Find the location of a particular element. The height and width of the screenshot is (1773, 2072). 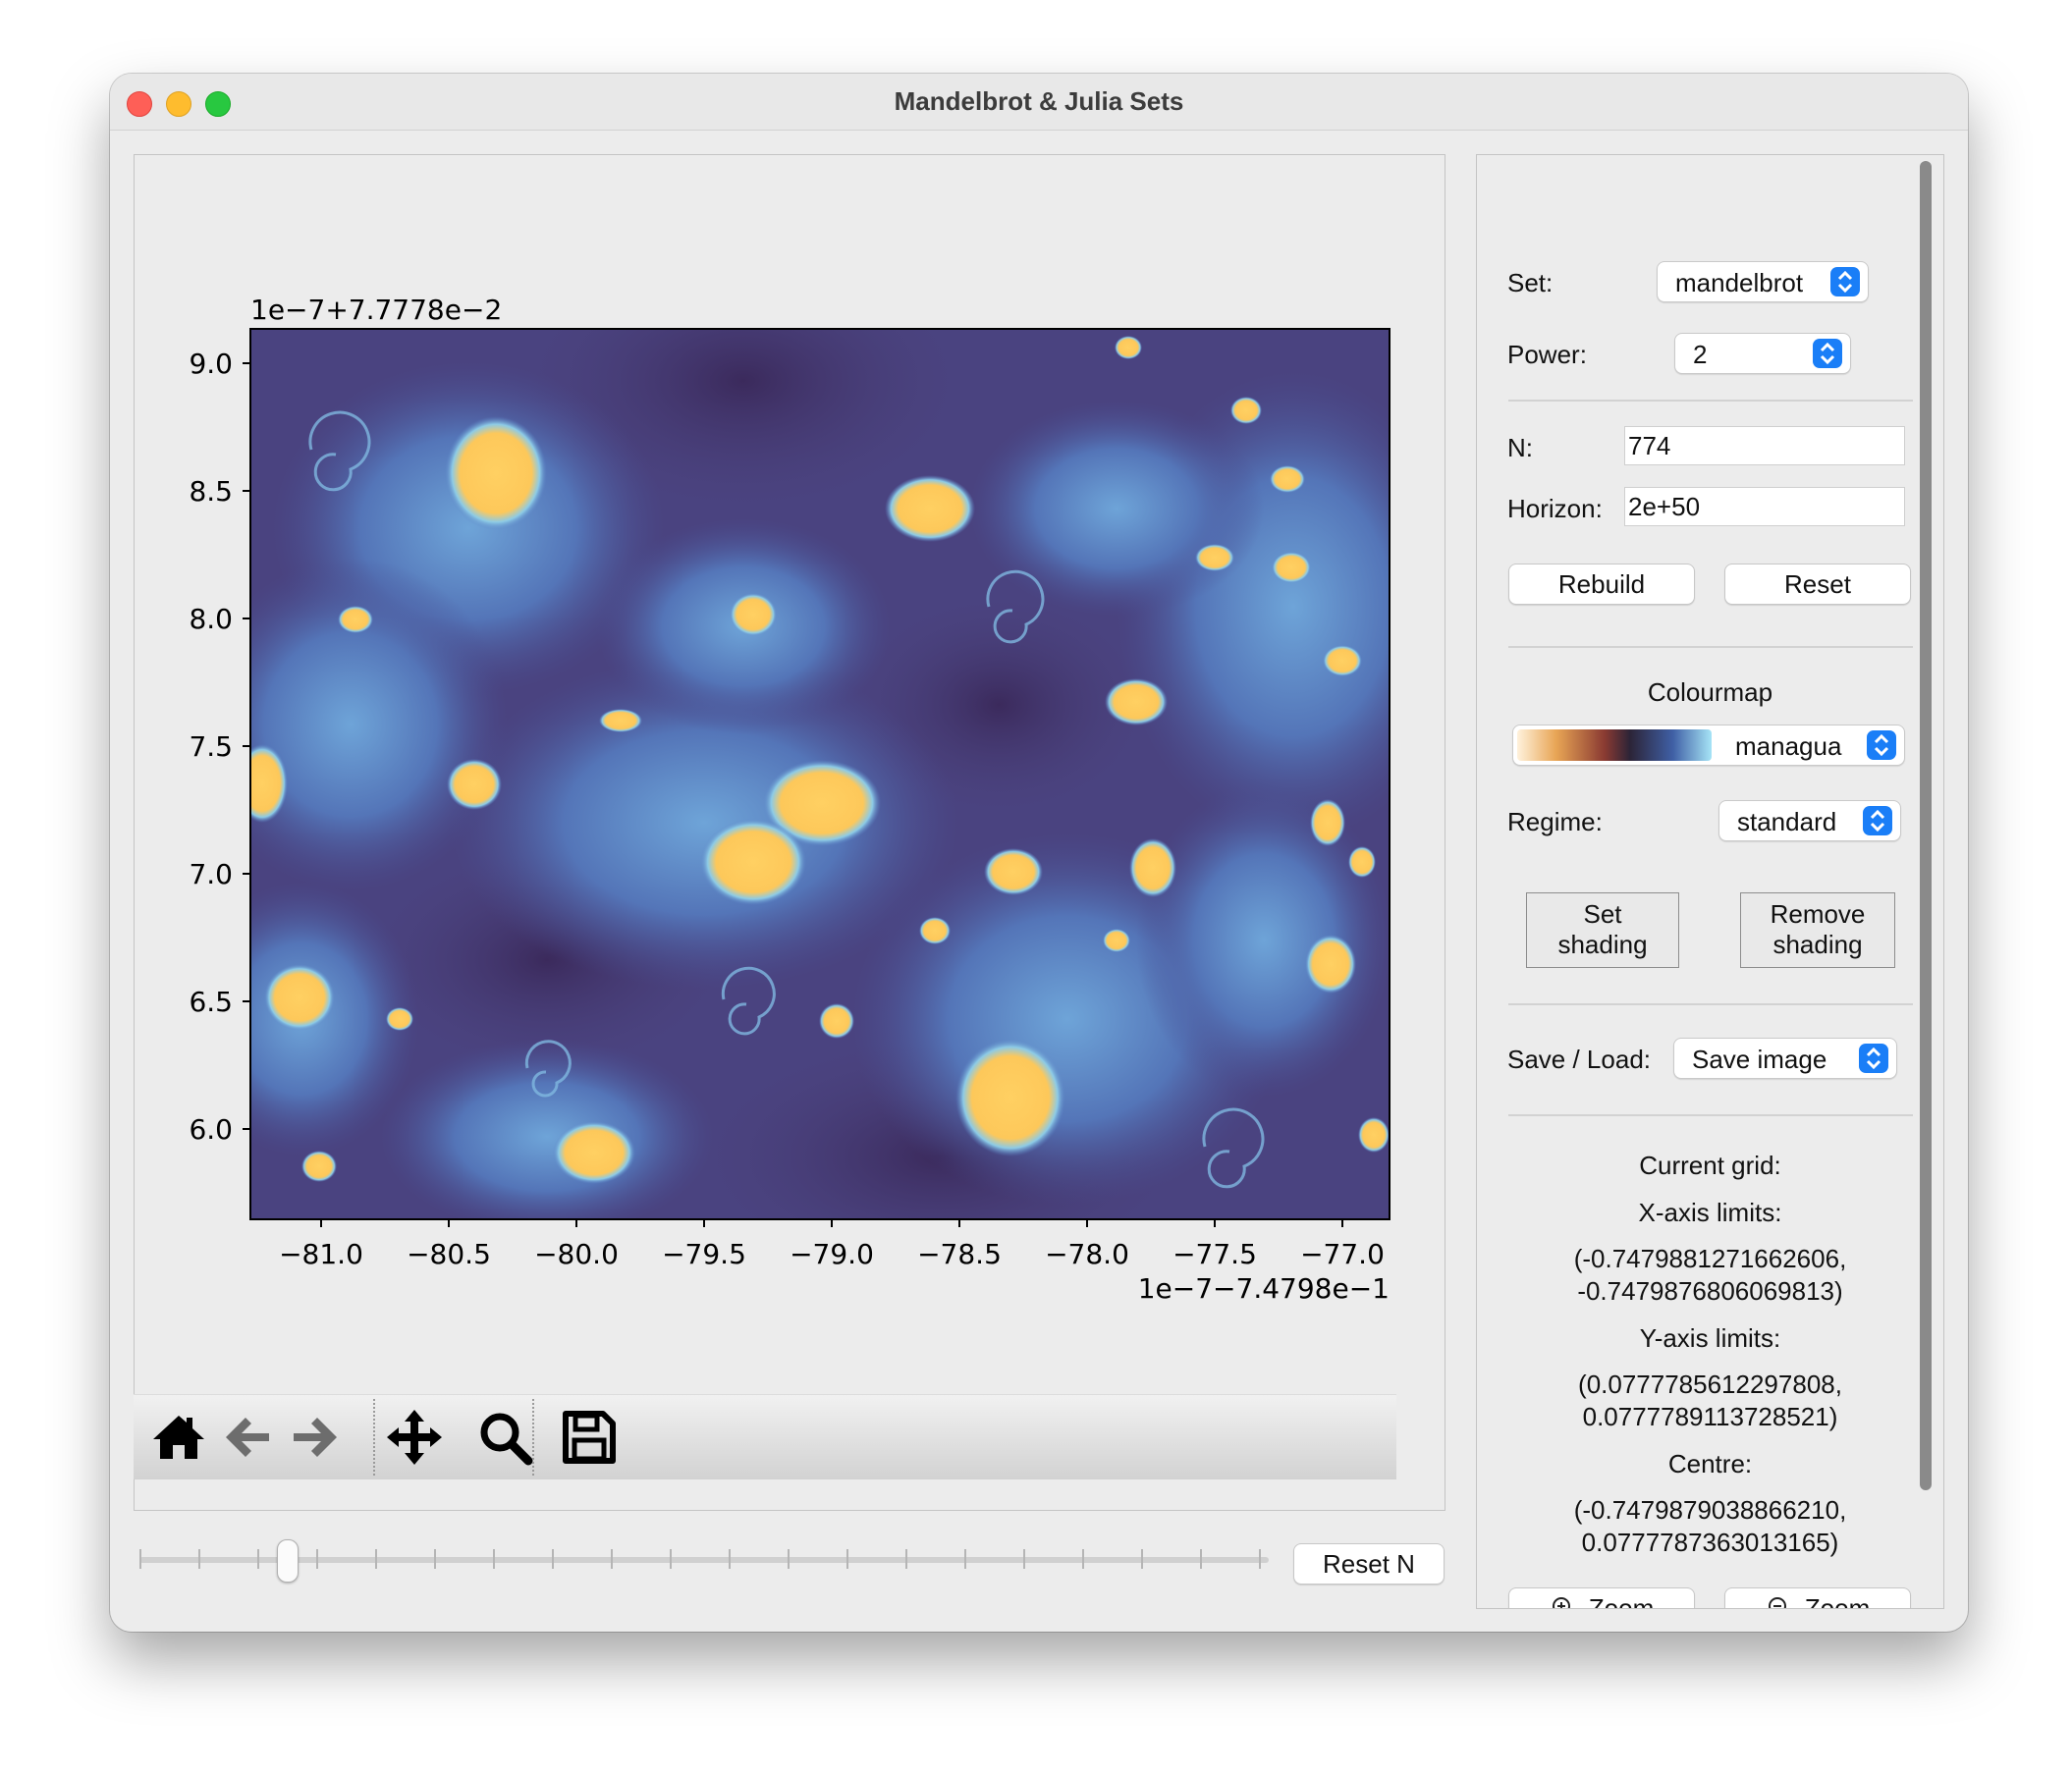

y-axis: 9.0 8.5 8.0 7.5 7.0 6.5 6.0 is located at coordinates (219, 747).